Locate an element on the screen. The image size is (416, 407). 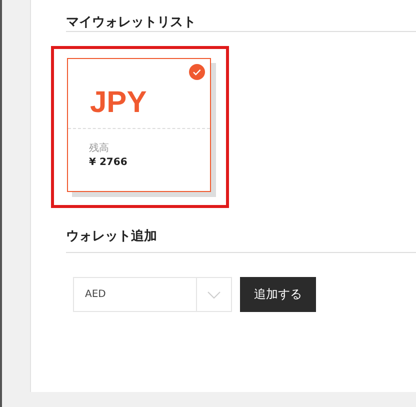
balance-label: 残高 is located at coordinates (99, 148).